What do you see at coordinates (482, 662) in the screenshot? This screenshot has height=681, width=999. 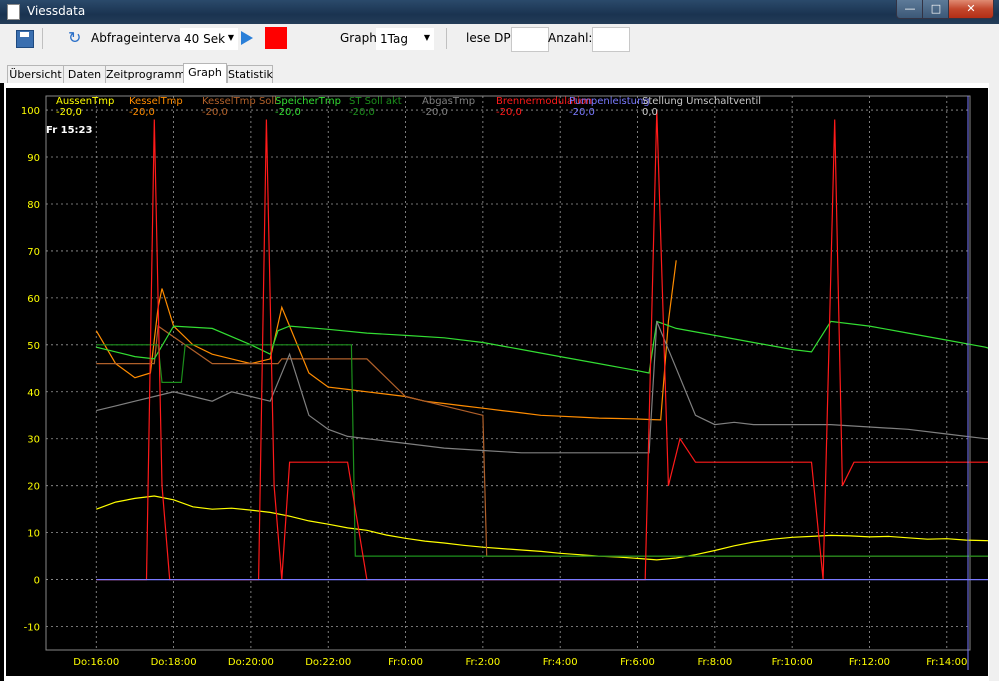 I see `x-tick-label: Fr:2:00` at bounding box center [482, 662].